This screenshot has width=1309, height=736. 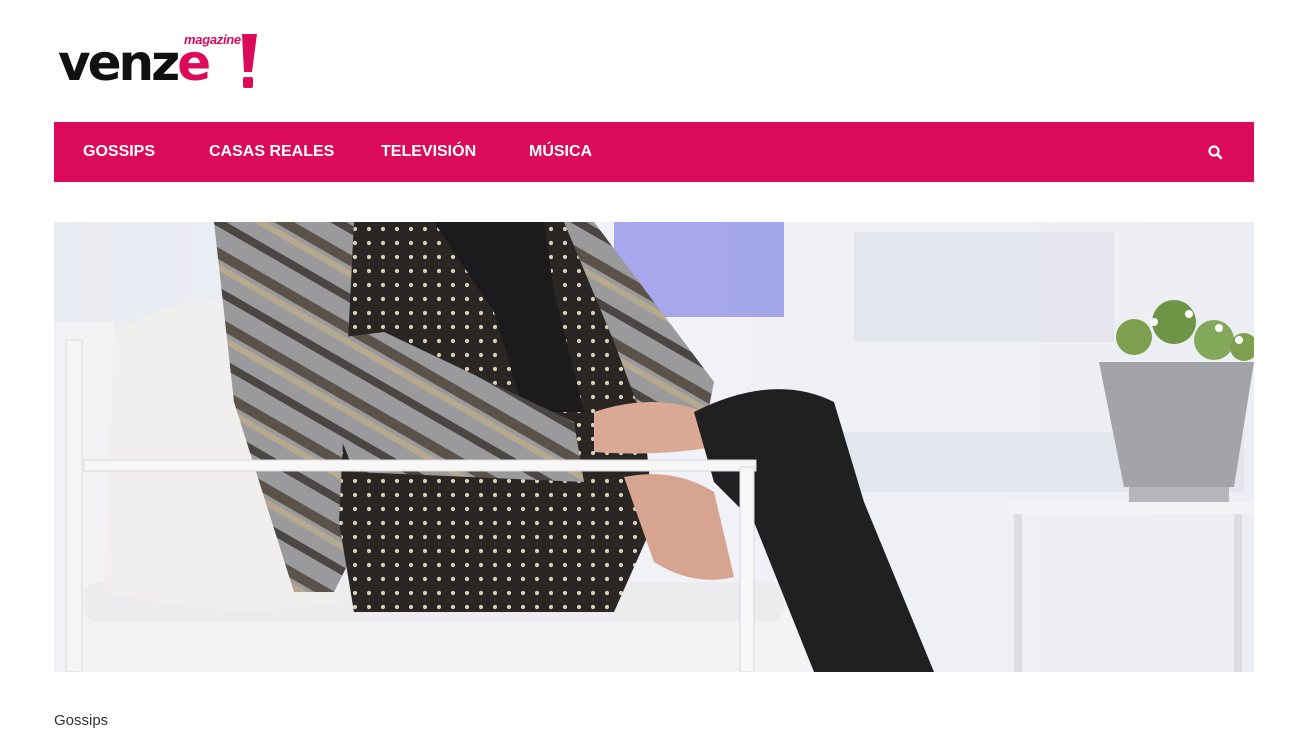 What do you see at coordinates (249, 61) in the screenshot?
I see `exclamation-icon` at bounding box center [249, 61].